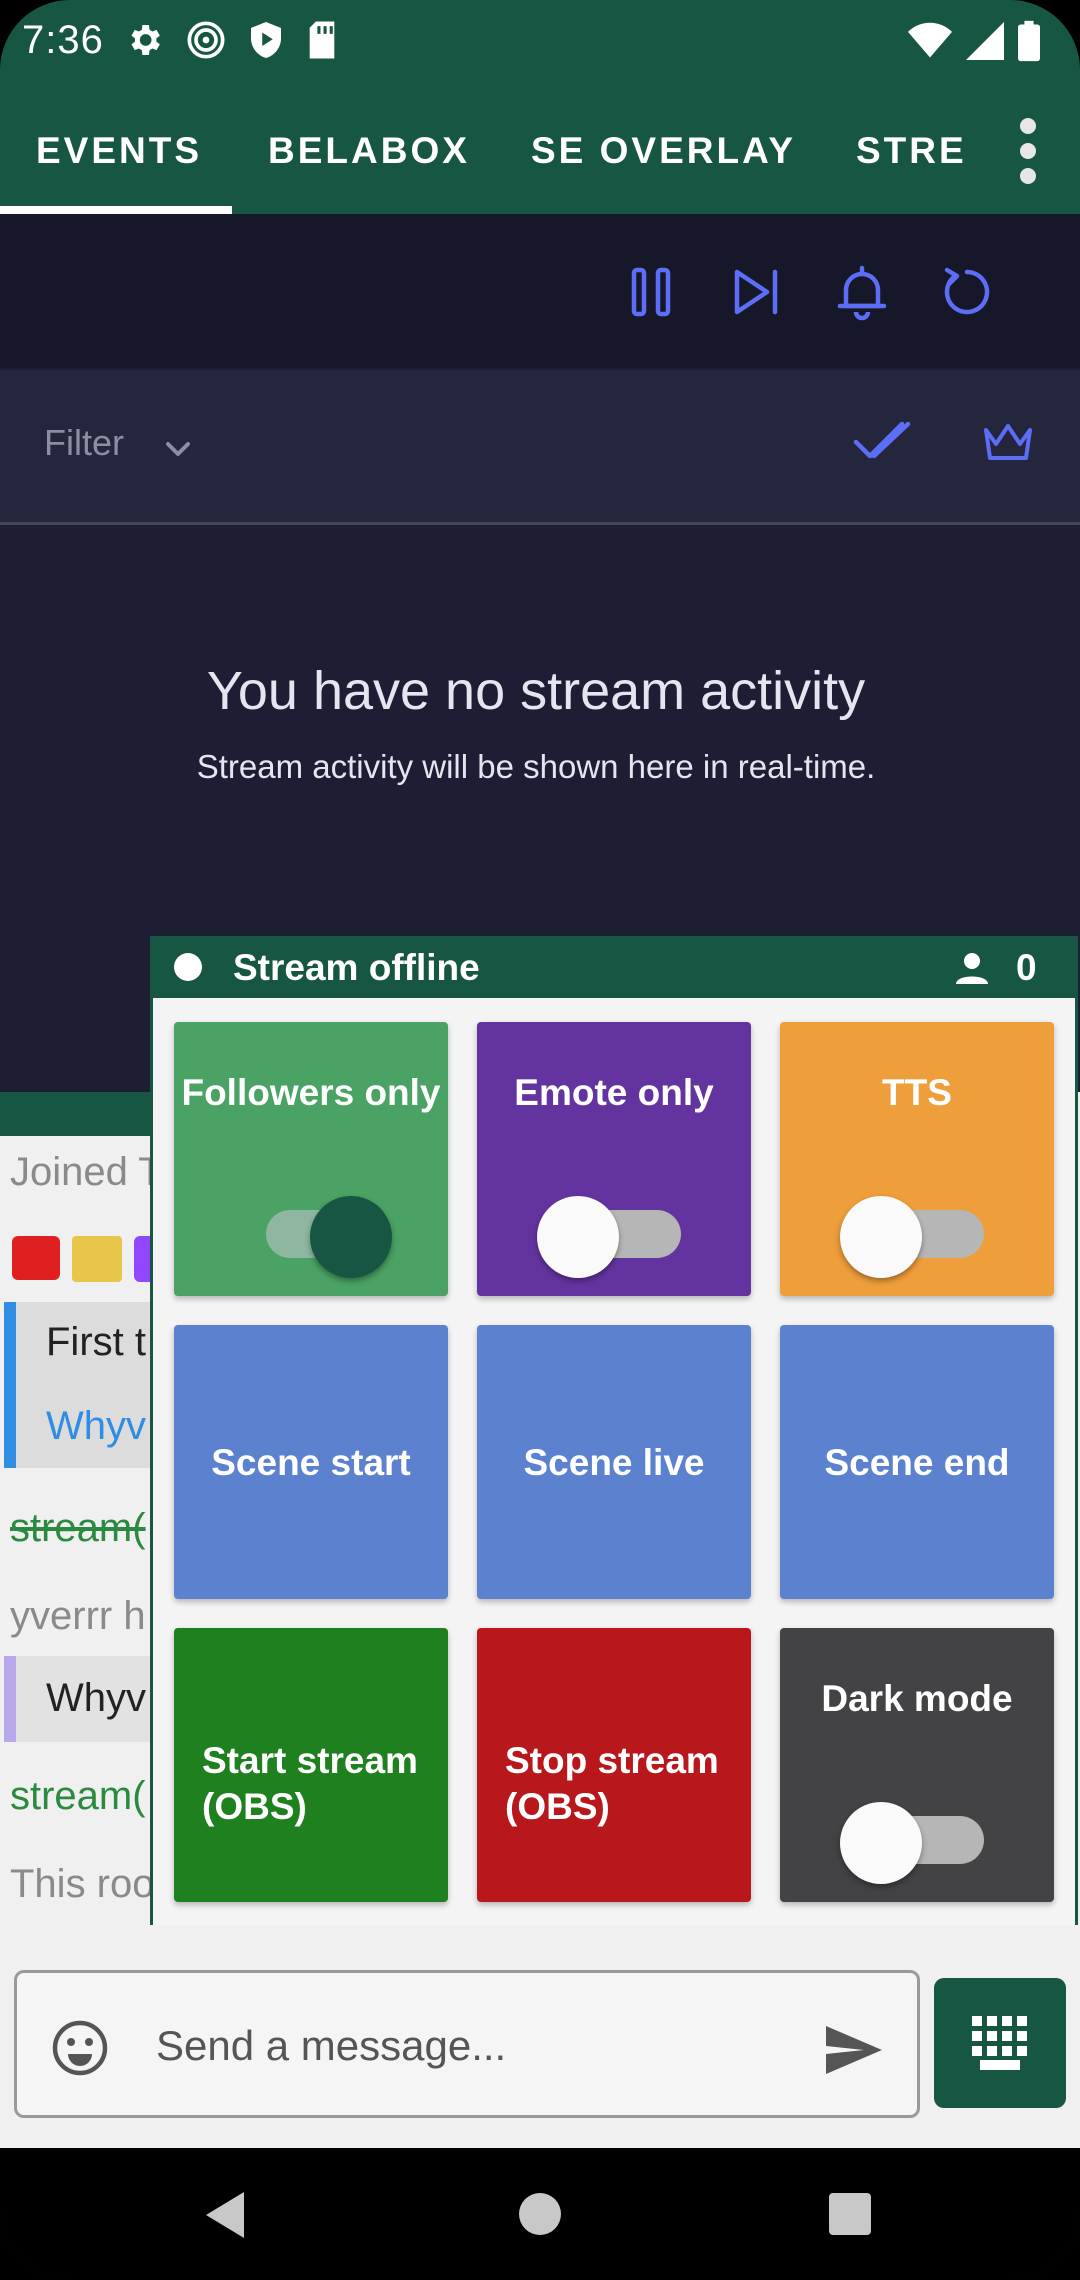 The width and height of the screenshot is (1080, 2280). I want to click on back-icon, so click(225, 2215).